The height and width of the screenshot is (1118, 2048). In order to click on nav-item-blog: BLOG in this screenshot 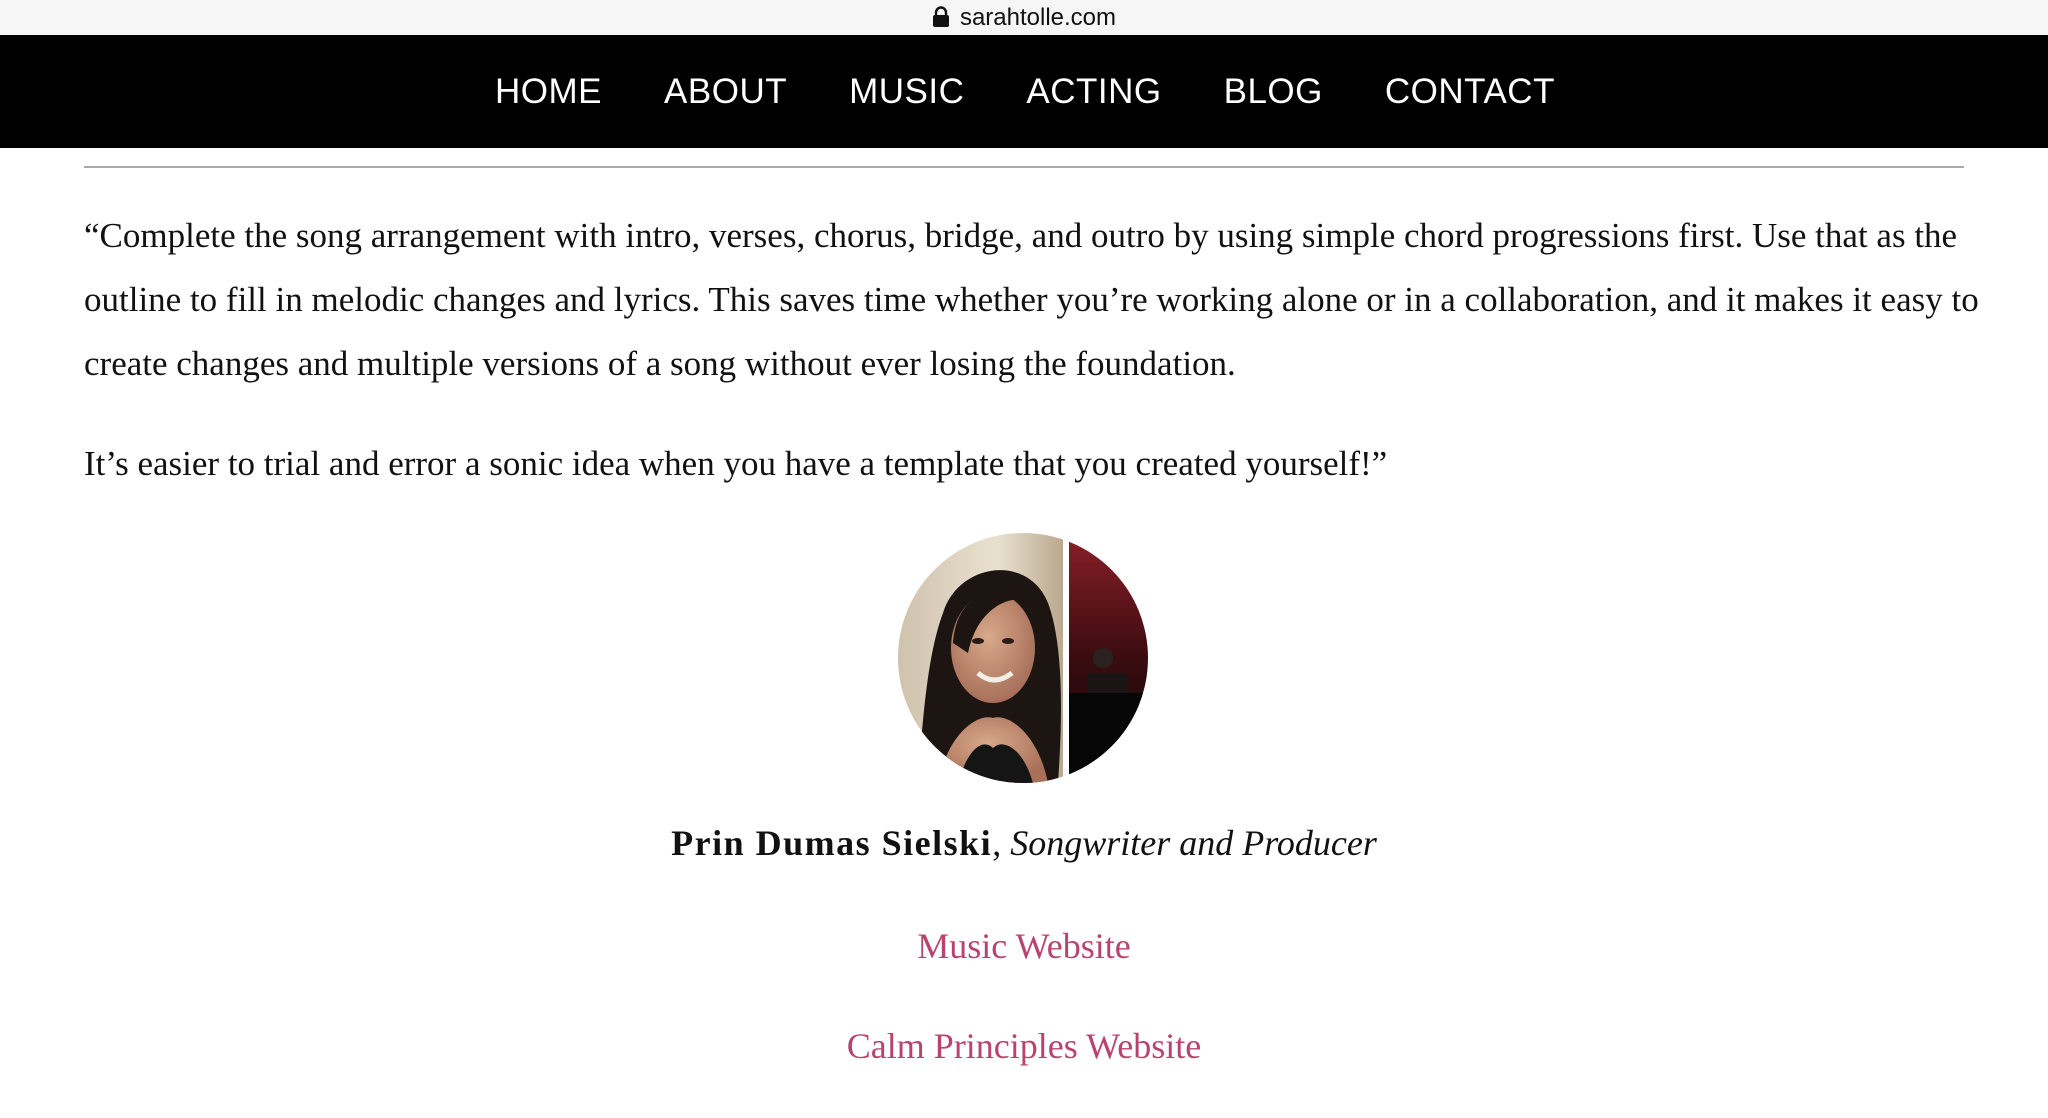, I will do `click(1273, 92)`.